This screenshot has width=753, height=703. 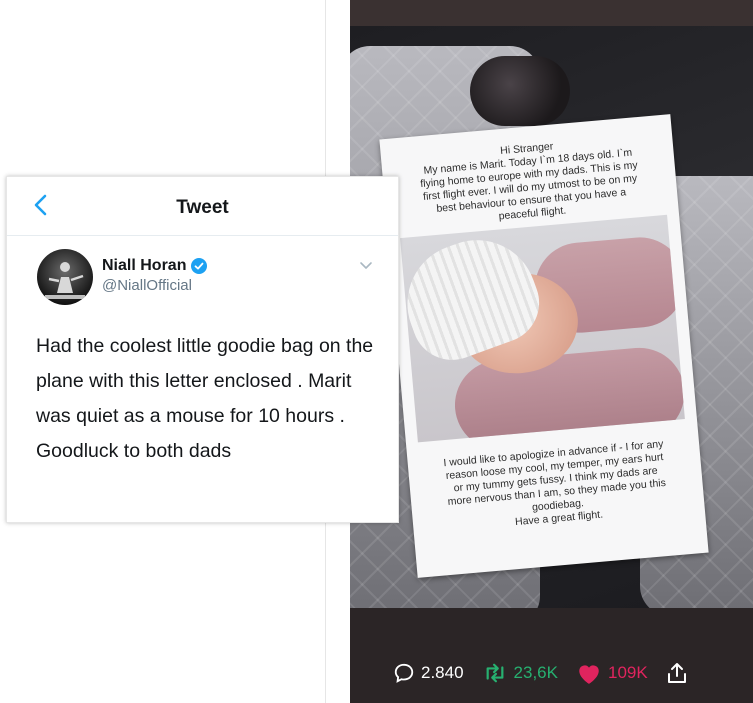 What do you see at coordinates (199, 266) in the screenshot?
I see `verified-badge-icon` at bounding box center [199, 266].